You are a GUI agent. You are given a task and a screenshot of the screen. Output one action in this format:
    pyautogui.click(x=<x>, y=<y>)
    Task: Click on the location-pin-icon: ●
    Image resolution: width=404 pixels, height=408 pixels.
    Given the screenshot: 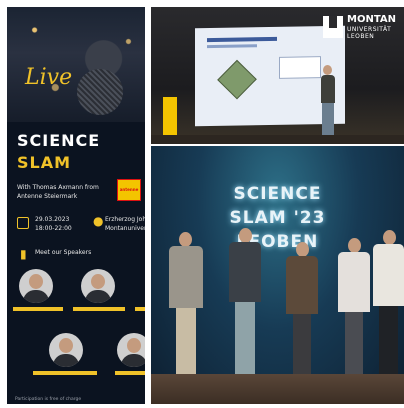 What is the action you would take?
    pyautogui.click(x=98, y=221)
    